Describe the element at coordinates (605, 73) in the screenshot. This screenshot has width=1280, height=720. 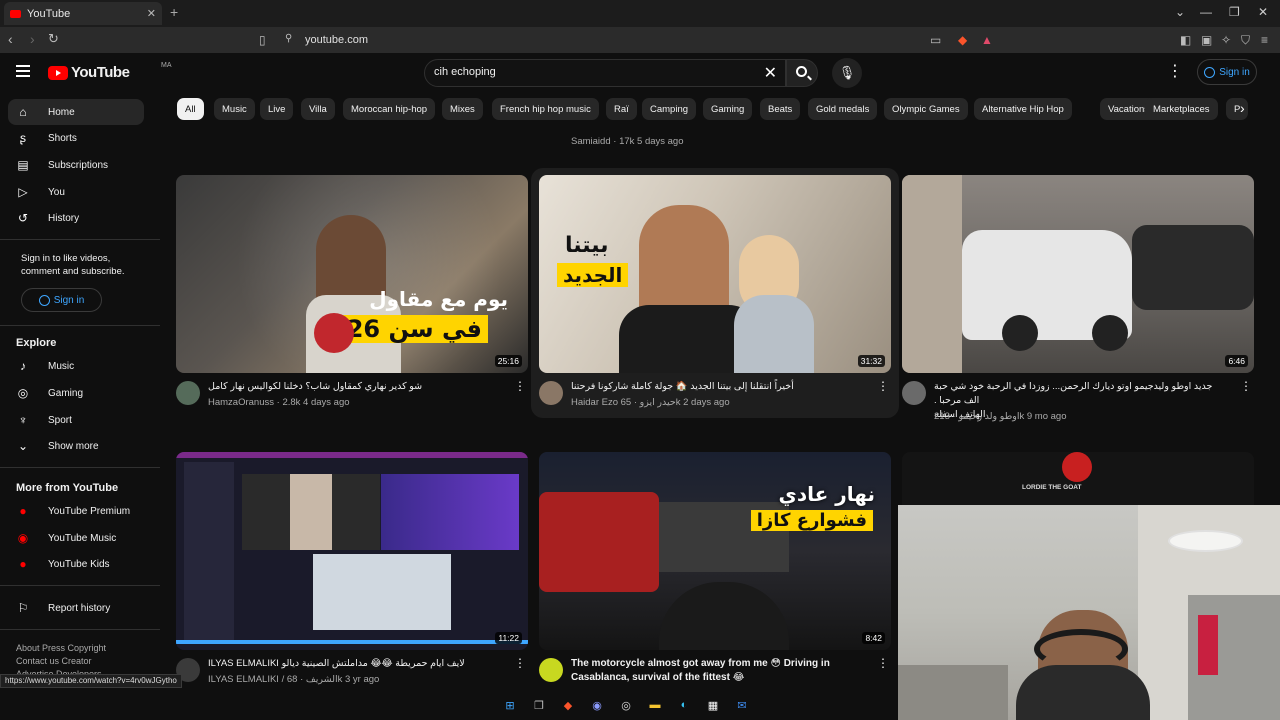
I see `search-box: cih echoping ✕` at that location.